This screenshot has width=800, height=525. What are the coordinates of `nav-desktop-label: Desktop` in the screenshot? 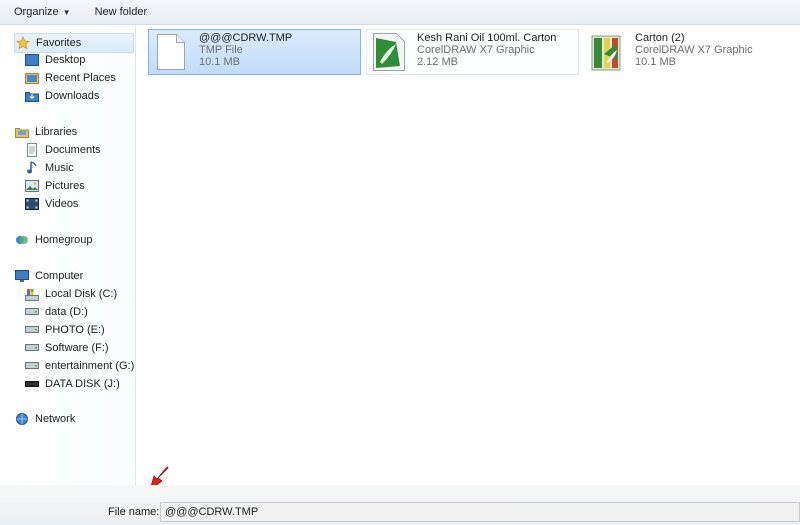 It's located at (65, 60).